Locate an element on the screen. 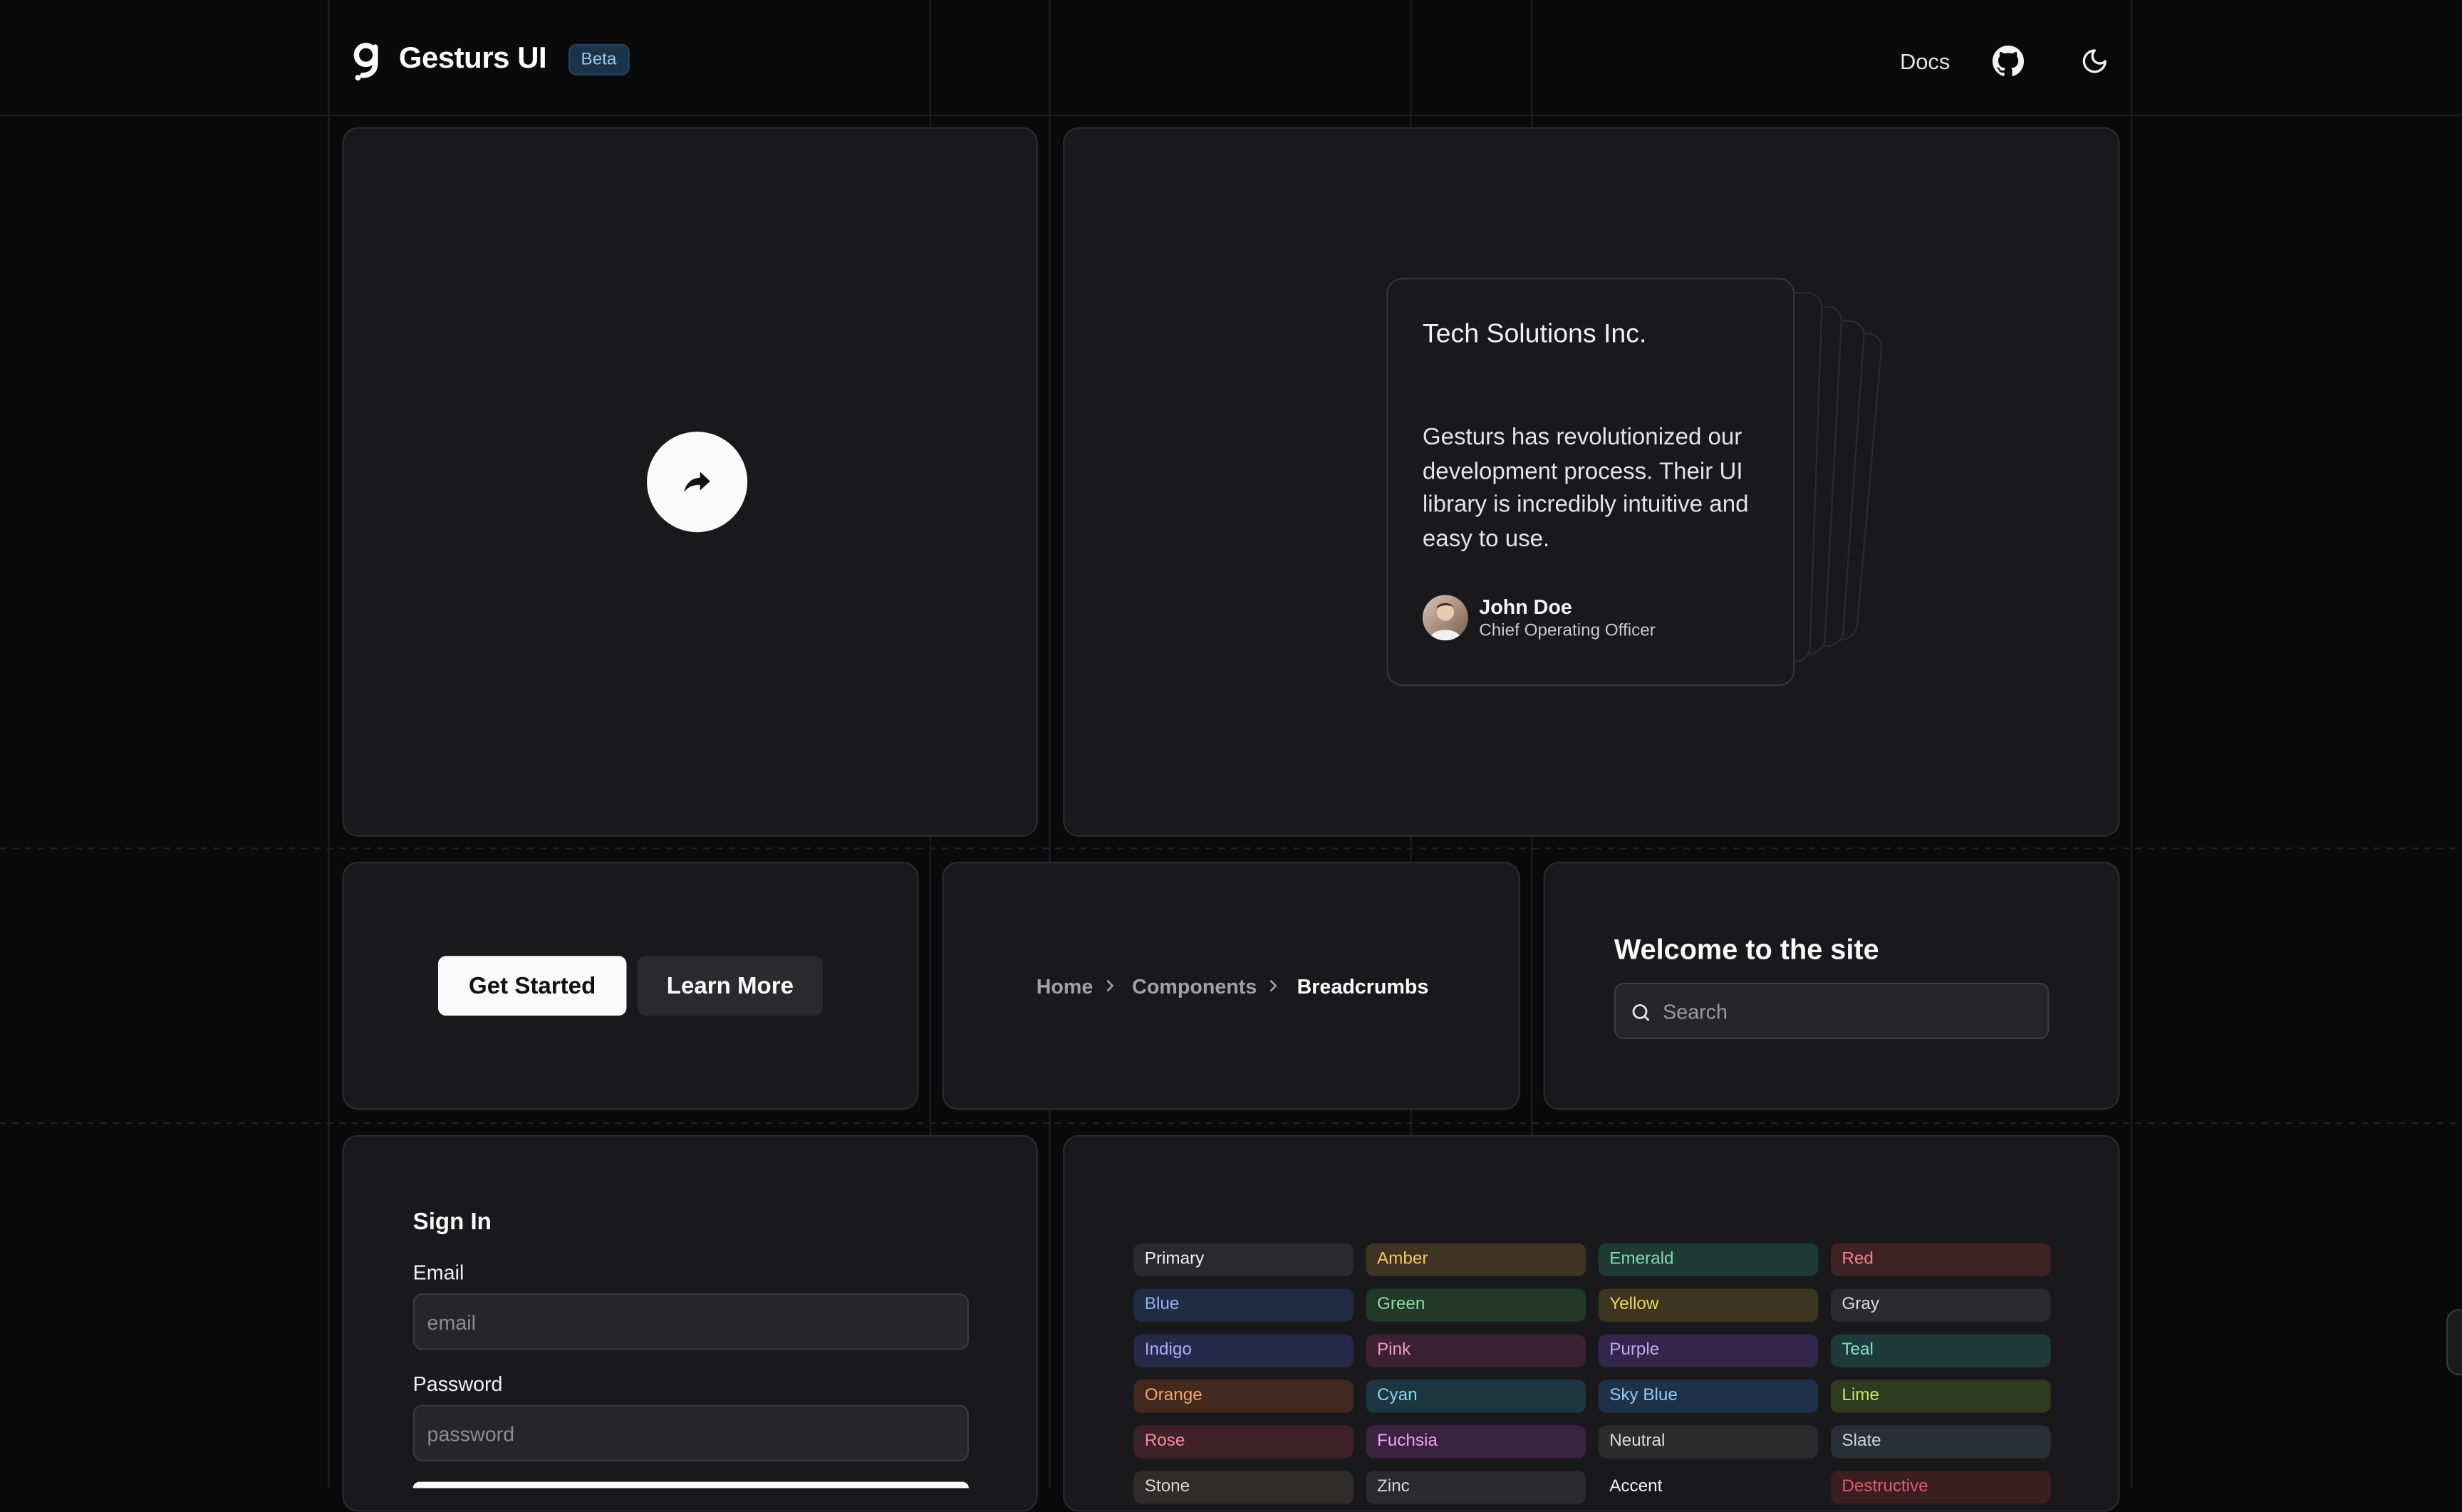 This screenshot has height=1512, width=2462. badge-indigo: Indigo is located at coordinates (1243, 1350).